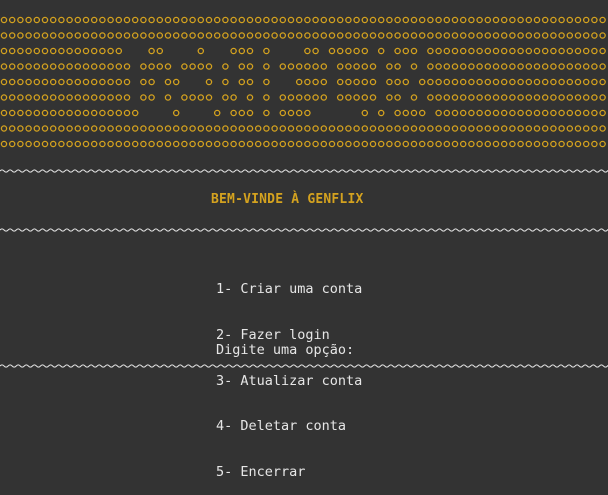 The width and height of the screenshot is (608, 495). What do you see at coordinates (285, 350) in the screenshot?
I see `option-prompt: Digite uma opção:` at bounding box center [285, 350].